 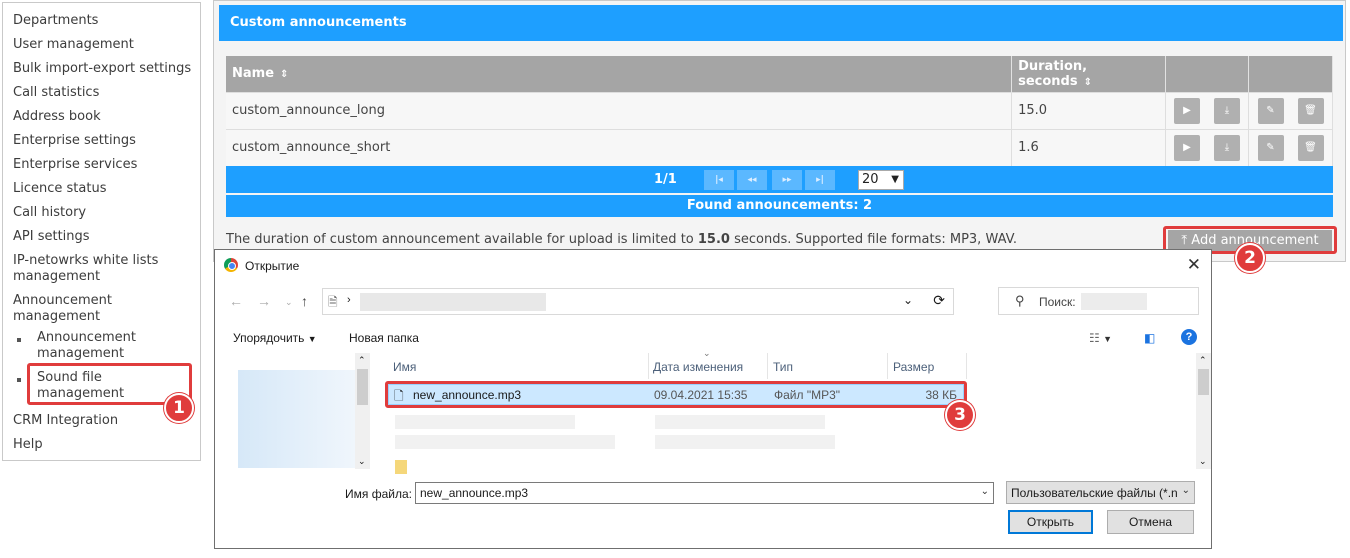 I want to click on step-badge-3: 3, so click(x=960, y=415).